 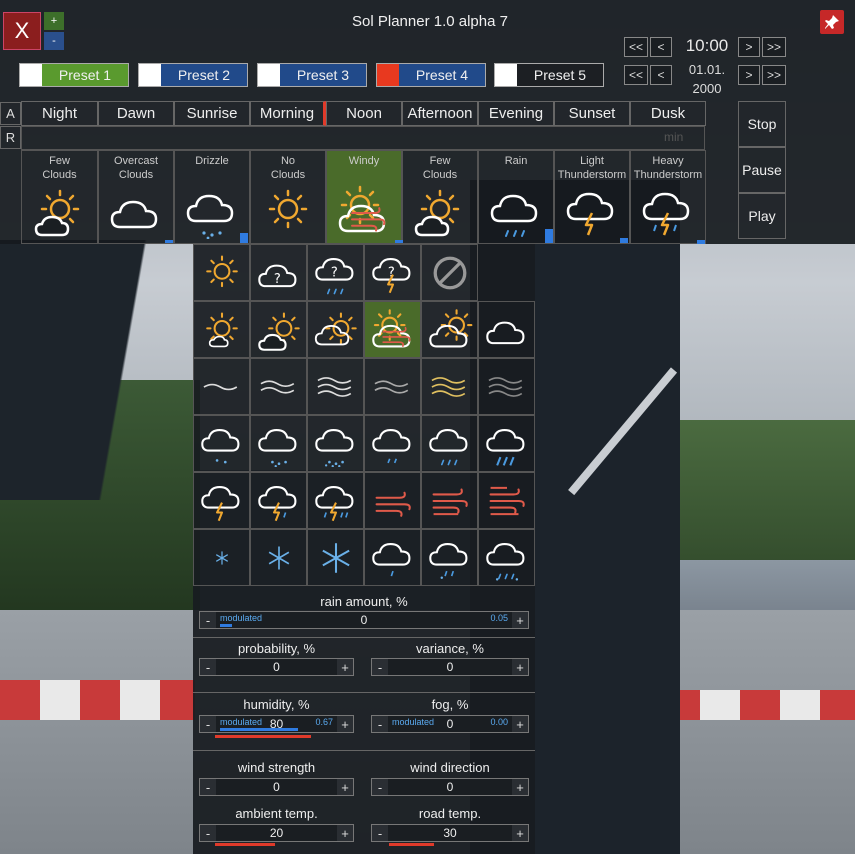 What do you see at coordinates (636, 47) in the screenshot?
I see `time-rewind-button: <<` at bounding box center [636, 47].